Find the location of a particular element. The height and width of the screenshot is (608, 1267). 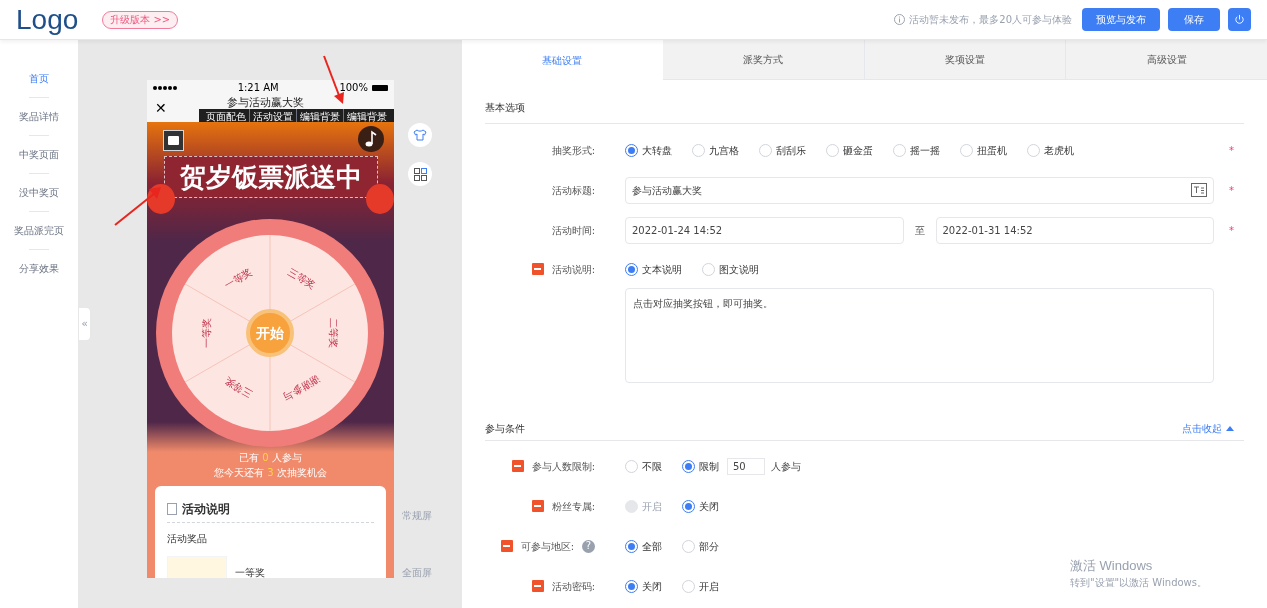

layout-button is located at coordinates (420, 174).